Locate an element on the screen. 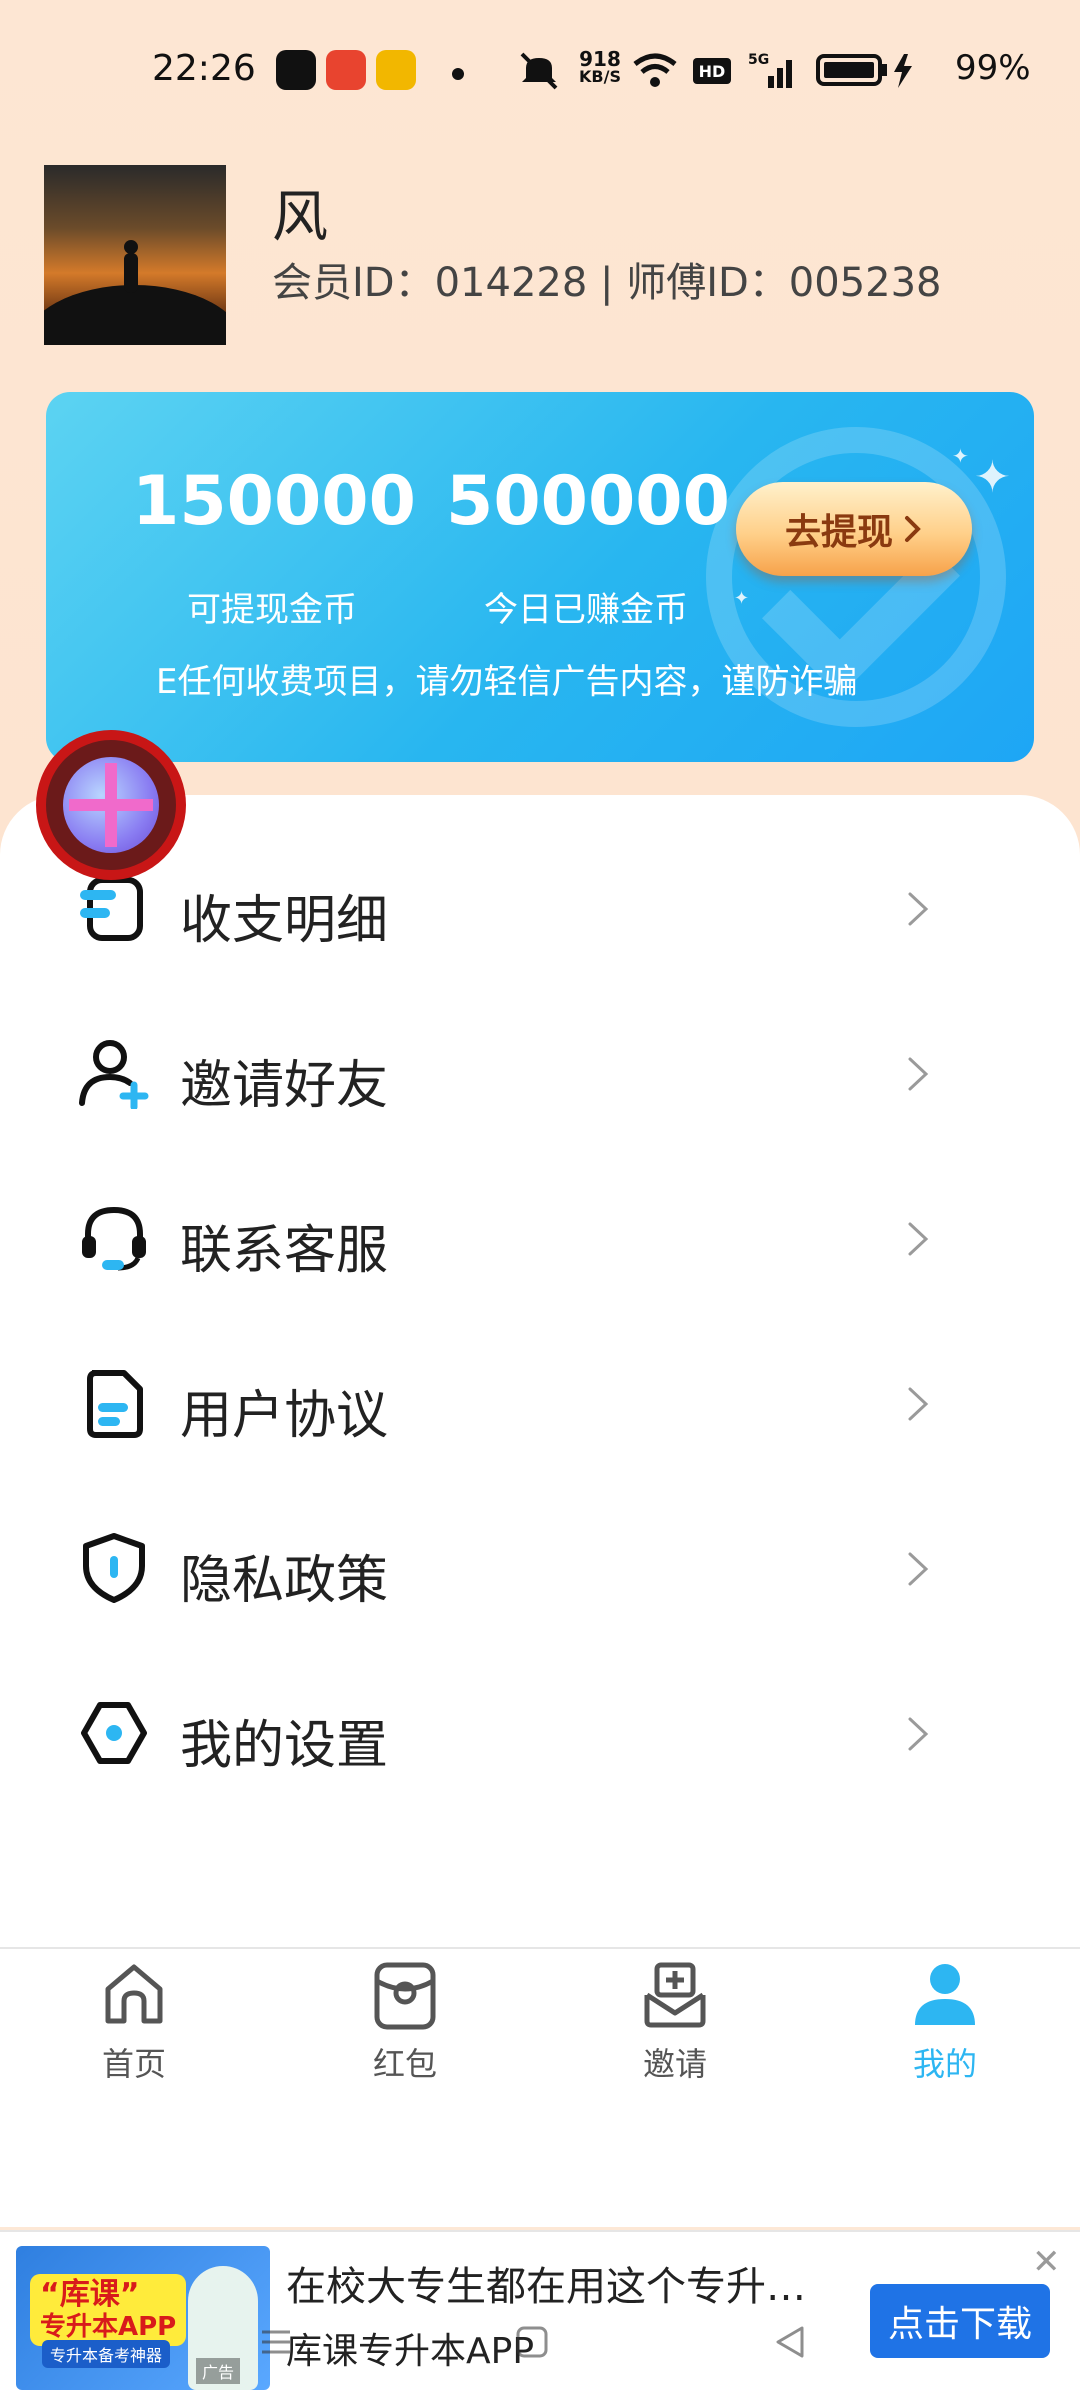 This screenshot has width=1080, height=2400. member-ids: 会员ID：014228 | 师傅ID：005238 is located at coordinates (607, 283).